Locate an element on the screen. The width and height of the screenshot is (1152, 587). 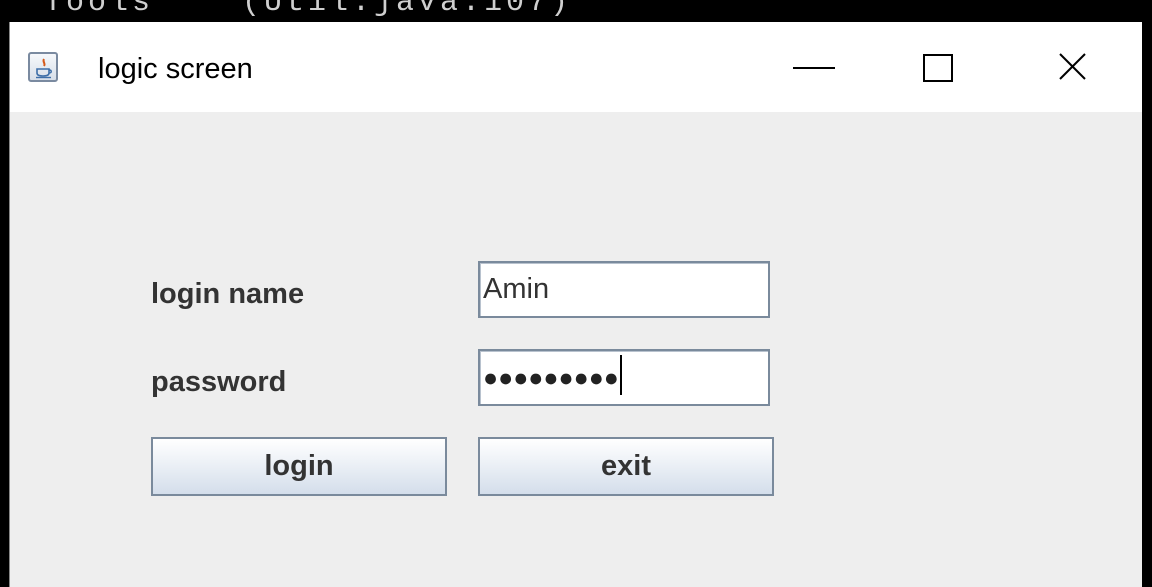
console-text: Tools (Util:java:107) is located at coordinates (308, 10).